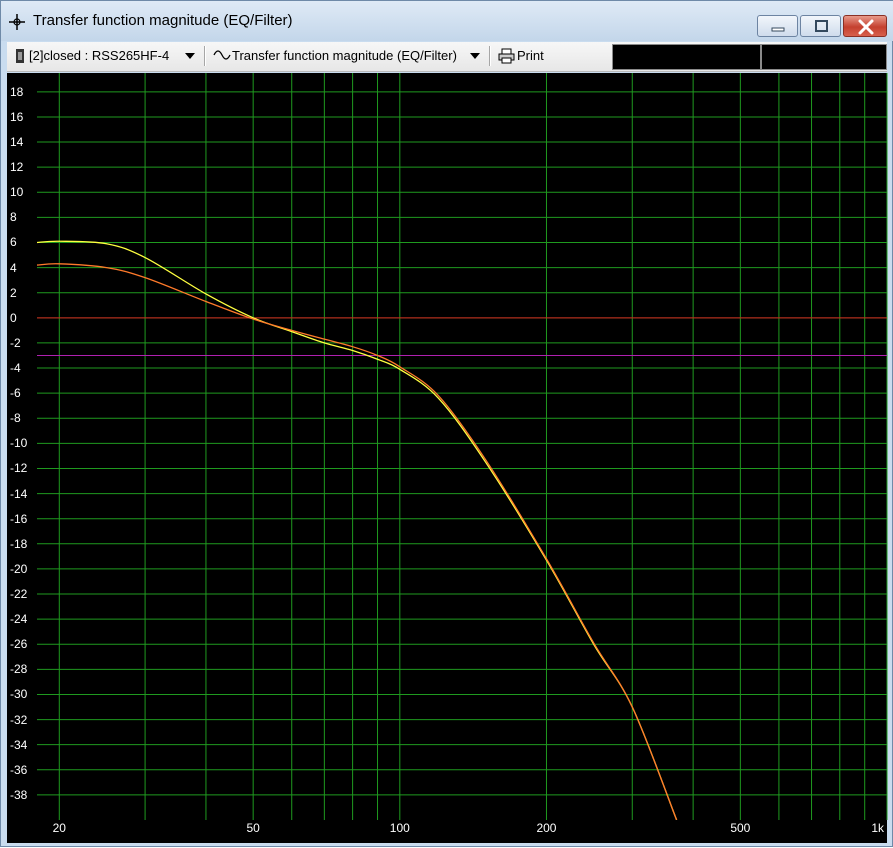 The height and width of the screenshot is (848, 893). Describe the element at coordinates (17, 192) in the screenshot. I see `y-tick-label: 10` at that location.